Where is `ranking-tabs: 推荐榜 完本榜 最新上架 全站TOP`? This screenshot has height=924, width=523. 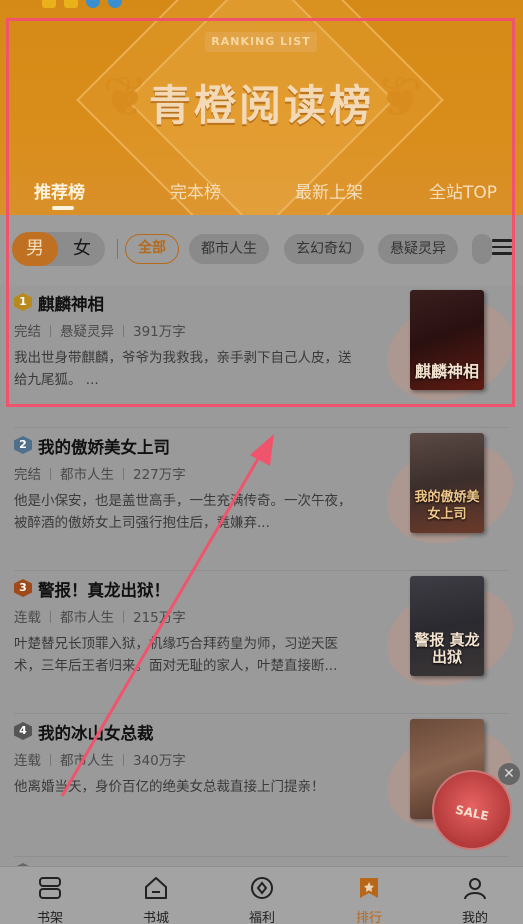 ranking-tabs: 推荐榜 完本榜 最新上架 全站TOP is located at coordinates (261, 194).